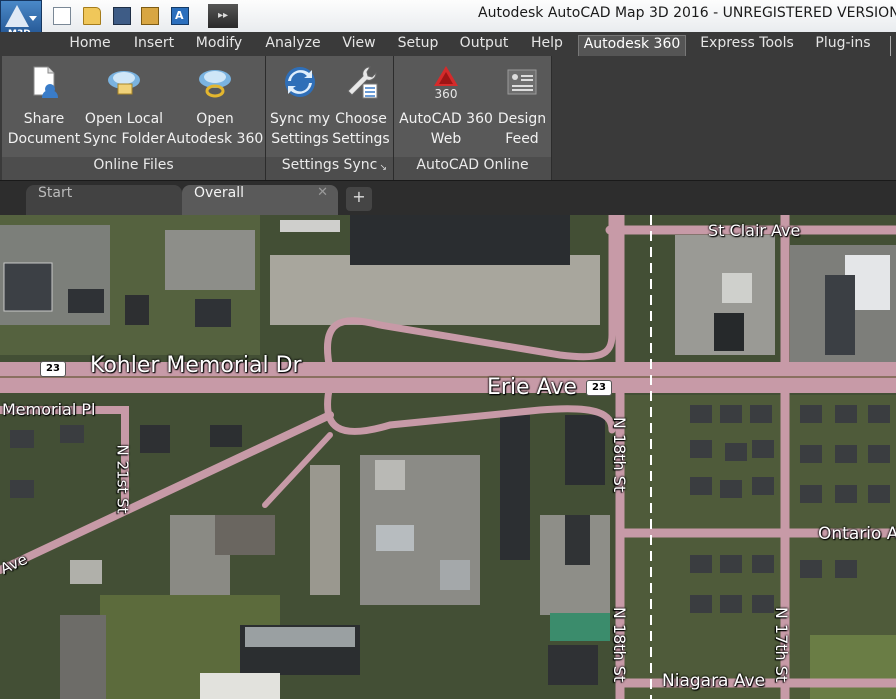  I want to click on quick-access-more-button: ▸▸, so click(223, 16).